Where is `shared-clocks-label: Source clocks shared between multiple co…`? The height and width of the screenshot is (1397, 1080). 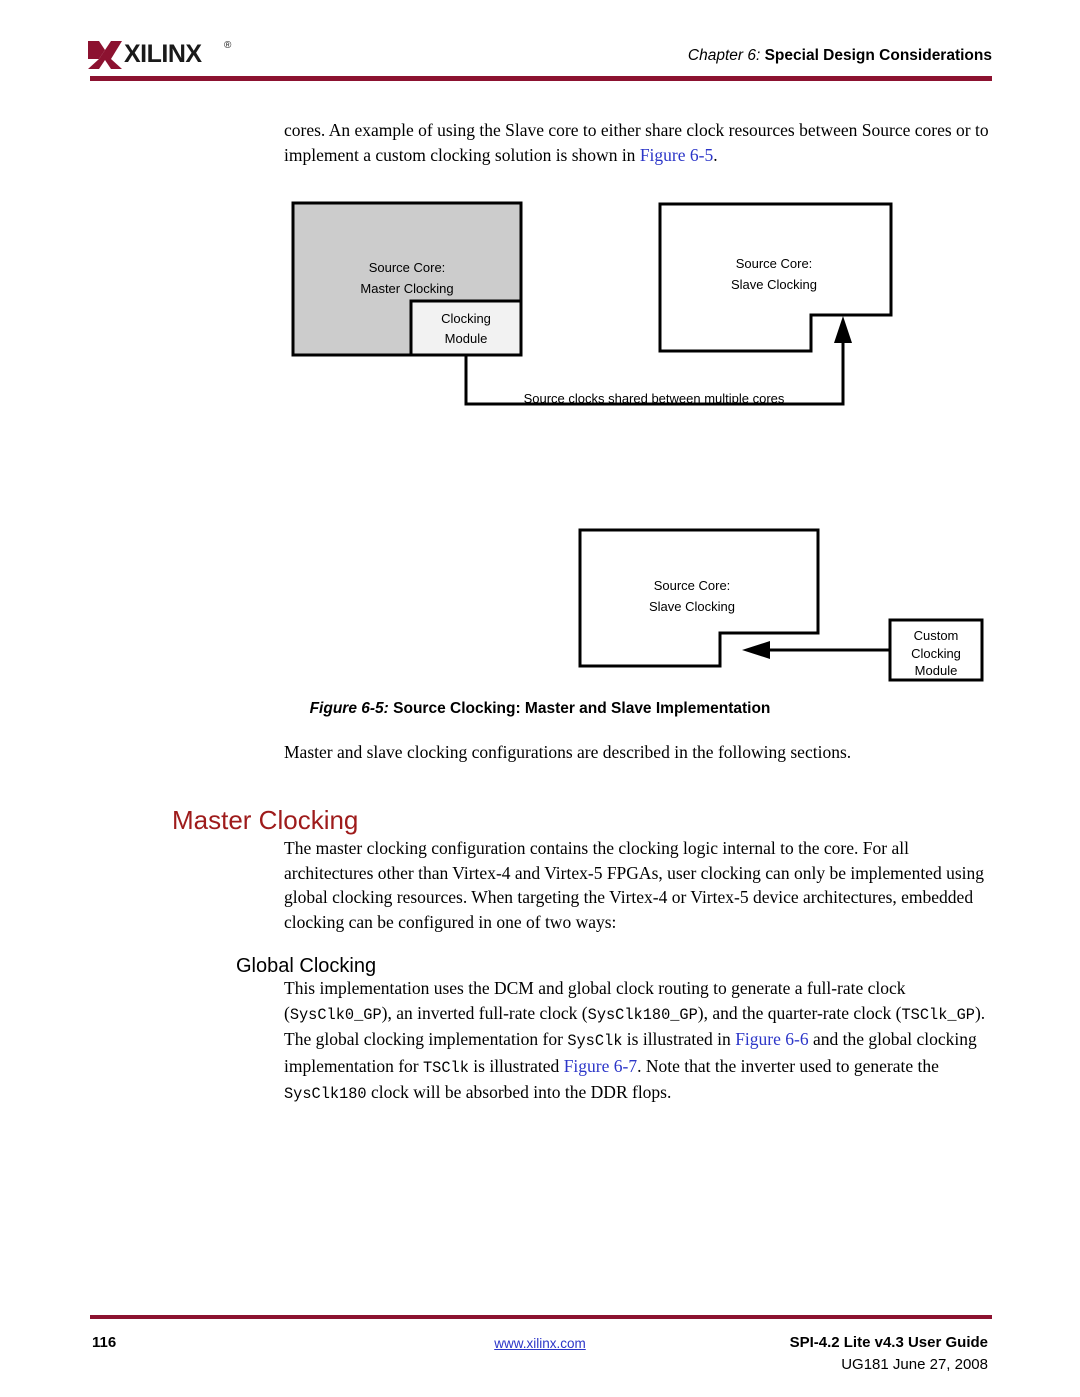
shared-clocks-label: Source clocks shared between multiple co… is located at coordinates (654, 398).